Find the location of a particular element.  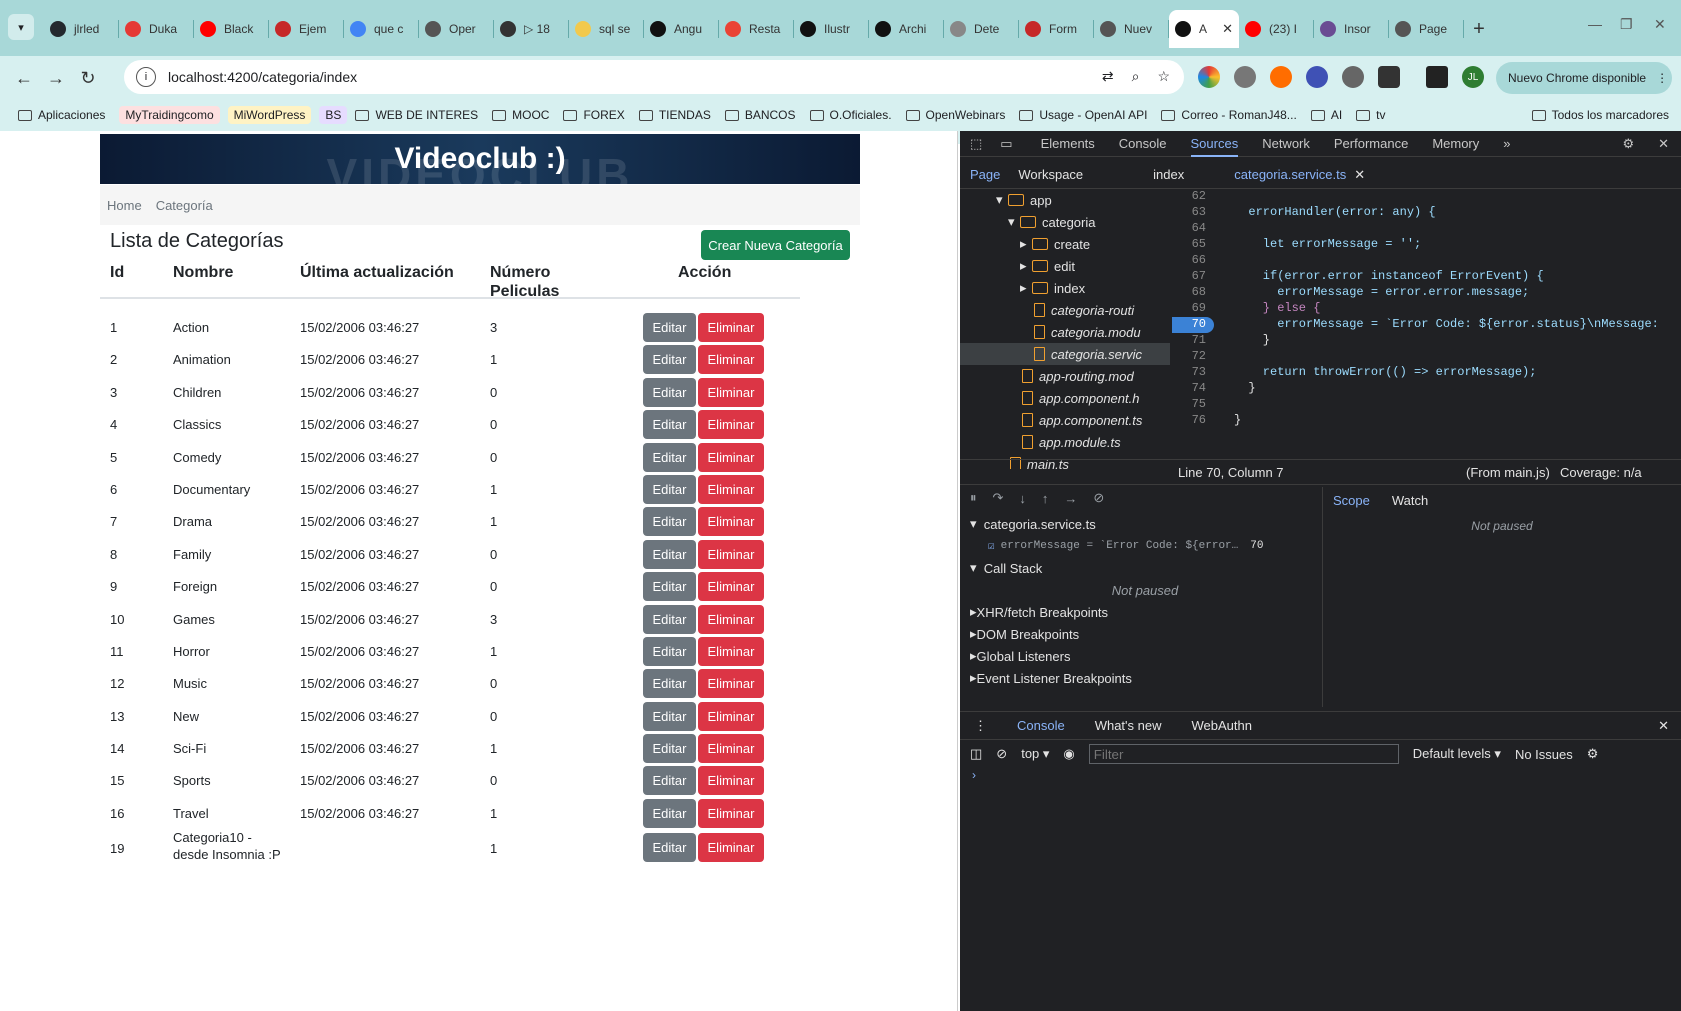

create-category-button: Crear Nueva Categoría is located at coordinates (775, 245).